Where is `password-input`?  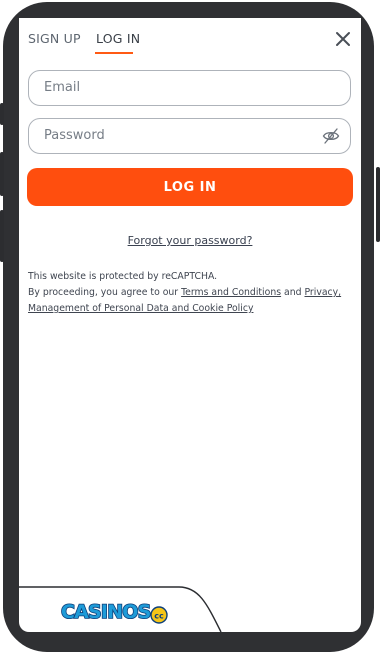
password-input is located at coordinates (179, 135).